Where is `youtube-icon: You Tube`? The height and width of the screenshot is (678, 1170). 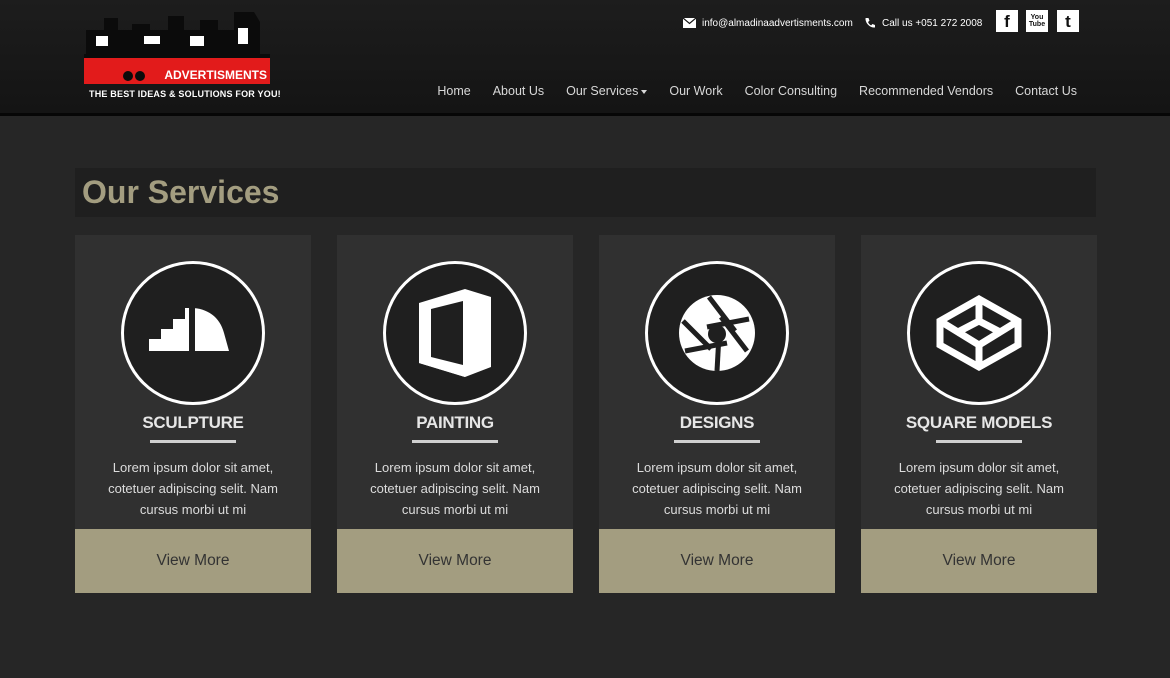
youtube-icon: You Tube is located at coordinates (1037, 21).